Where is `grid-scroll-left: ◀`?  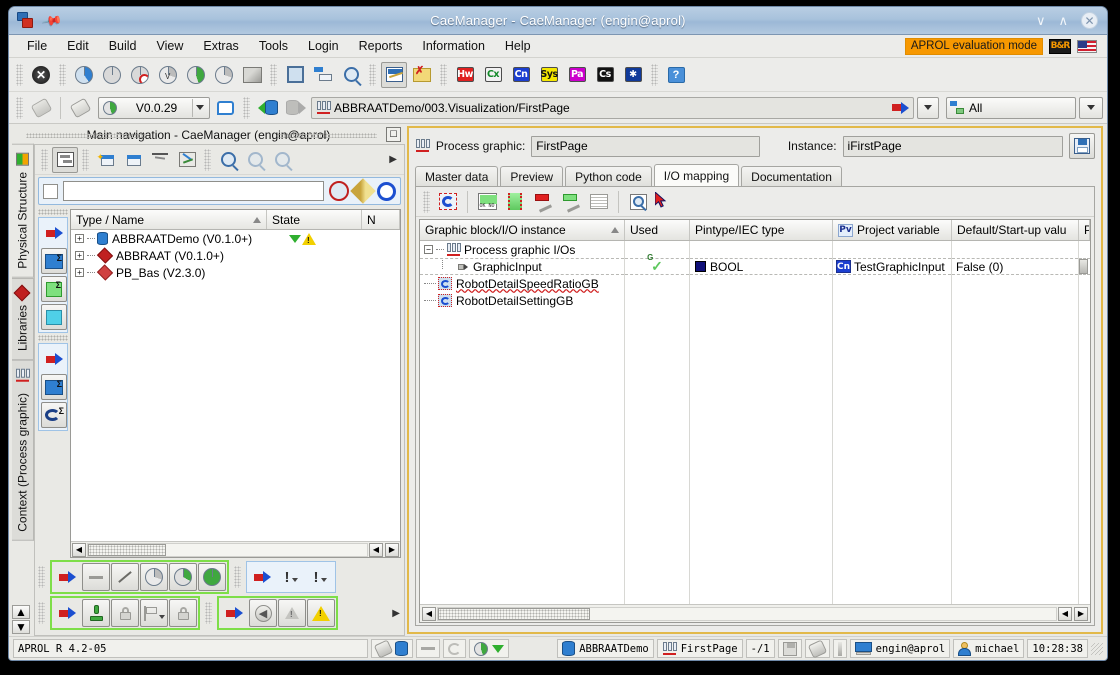 grid-scroll-left: ◀ is located at coordinates (429, 613).